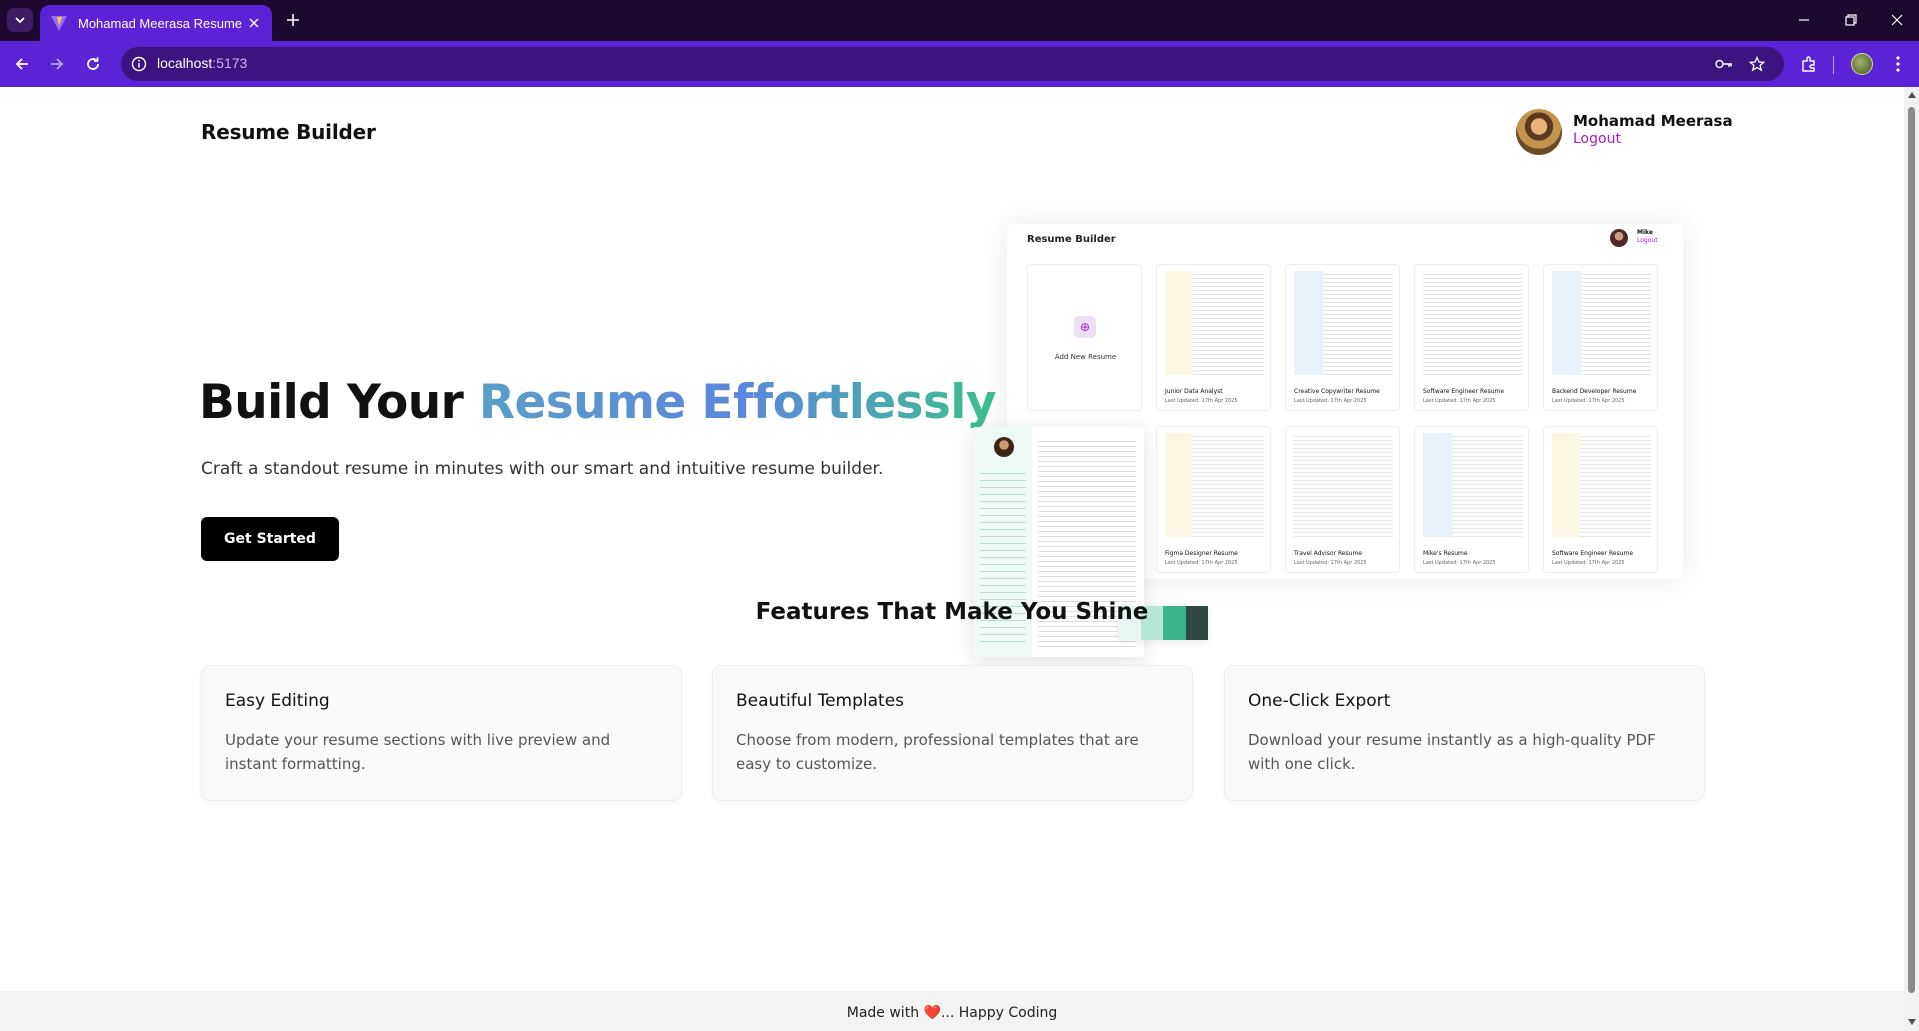  Describe the element at coordinates (230, 63) in the screenshot. I see `url-port: :5173` at that location.